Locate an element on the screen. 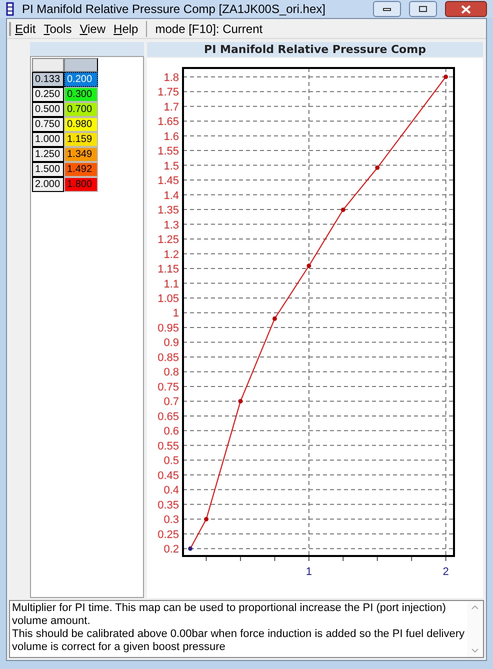  y-tick-label: 0.85 is located at coordinates (168, 358).